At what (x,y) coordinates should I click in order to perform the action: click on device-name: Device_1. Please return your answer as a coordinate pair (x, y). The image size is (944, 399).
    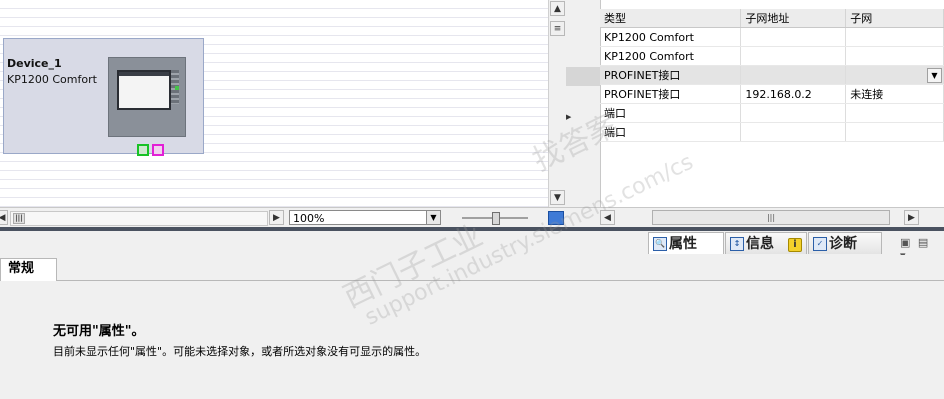
    Looking at the image, I should click on (34, 63).